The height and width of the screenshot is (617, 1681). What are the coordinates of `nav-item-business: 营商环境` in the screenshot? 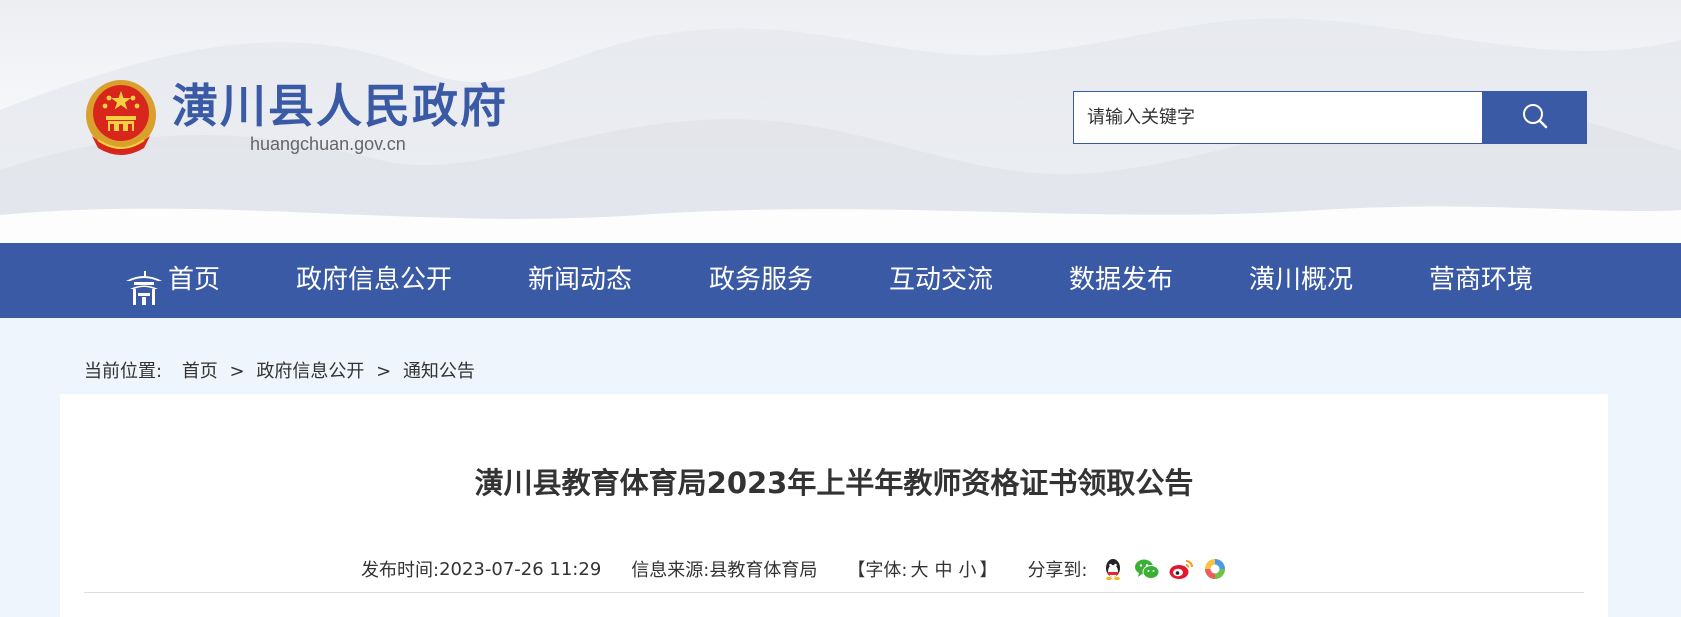 It's located at (1481, 280).